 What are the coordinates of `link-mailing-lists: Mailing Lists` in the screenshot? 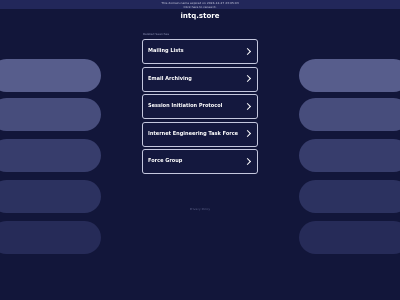 It's located at (200, 51).